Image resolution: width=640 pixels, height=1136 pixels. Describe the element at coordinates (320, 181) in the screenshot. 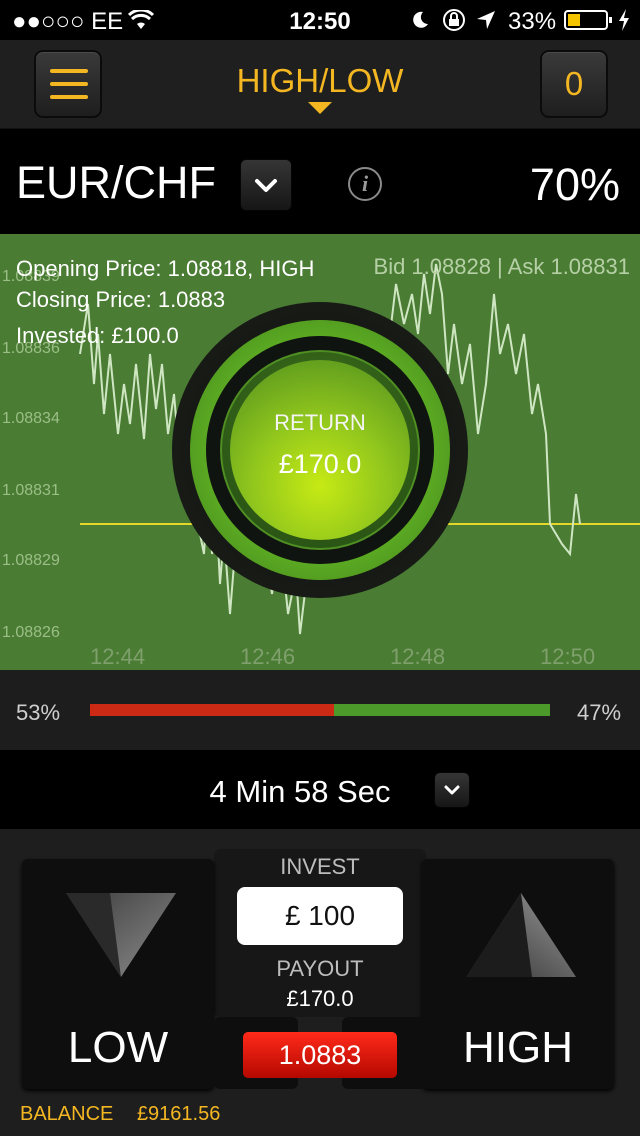

I see `asset-bar: EUR/CHF i 70%` at that location.